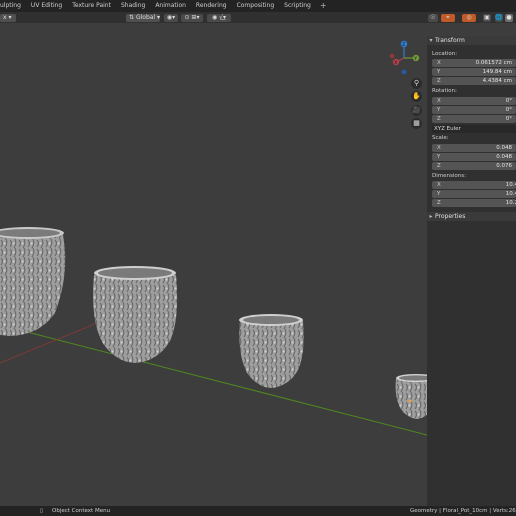  I want to click on context-menu-hint: Object Context Menu, so click(81, 511).